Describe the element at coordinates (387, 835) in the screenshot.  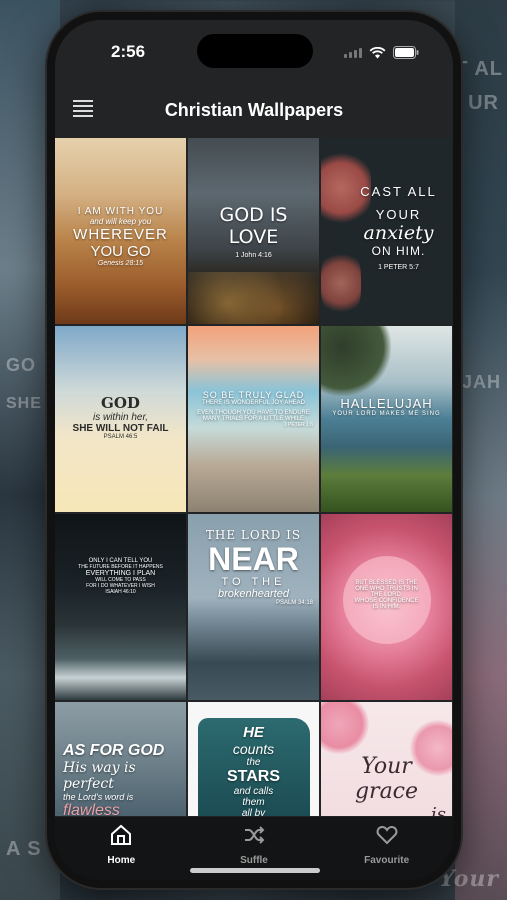
I see `heart-icon` at that location.